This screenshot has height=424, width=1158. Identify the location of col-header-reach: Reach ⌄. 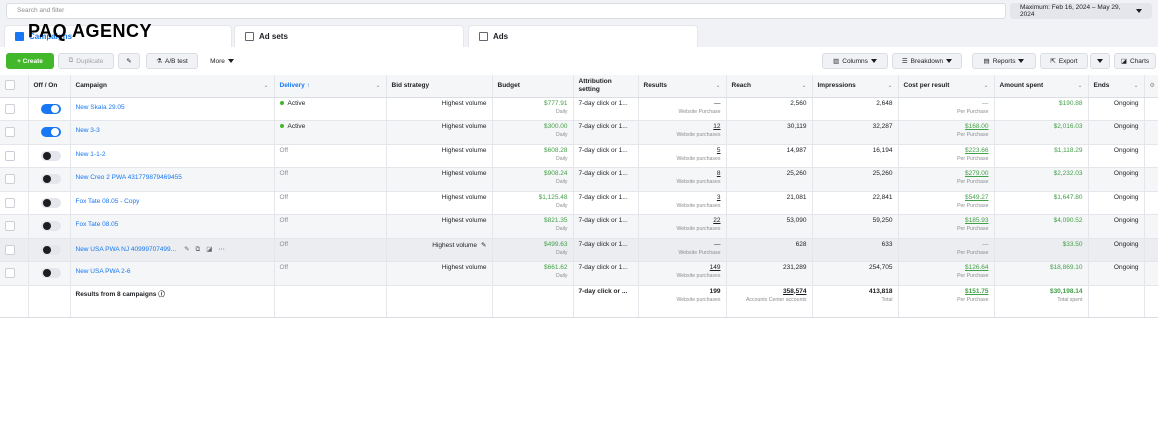
(769, 86).